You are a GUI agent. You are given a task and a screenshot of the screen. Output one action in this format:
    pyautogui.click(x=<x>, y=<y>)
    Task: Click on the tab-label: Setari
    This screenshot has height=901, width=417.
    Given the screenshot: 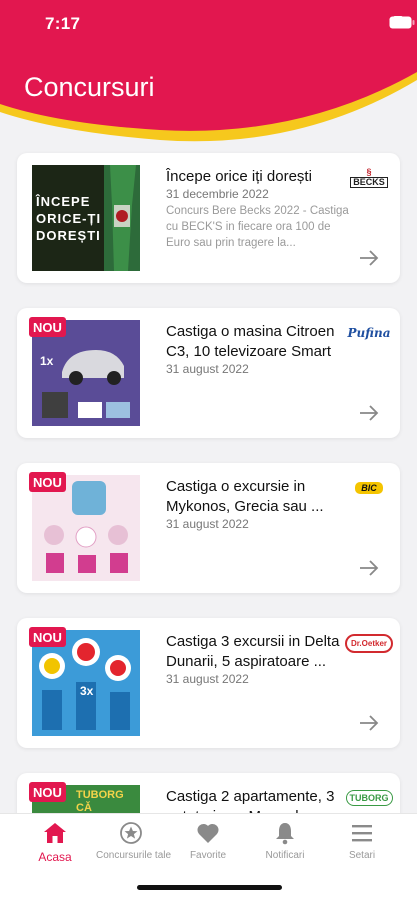 What is the action you would take?
    pyautogui.click(x=362, y=855)
    